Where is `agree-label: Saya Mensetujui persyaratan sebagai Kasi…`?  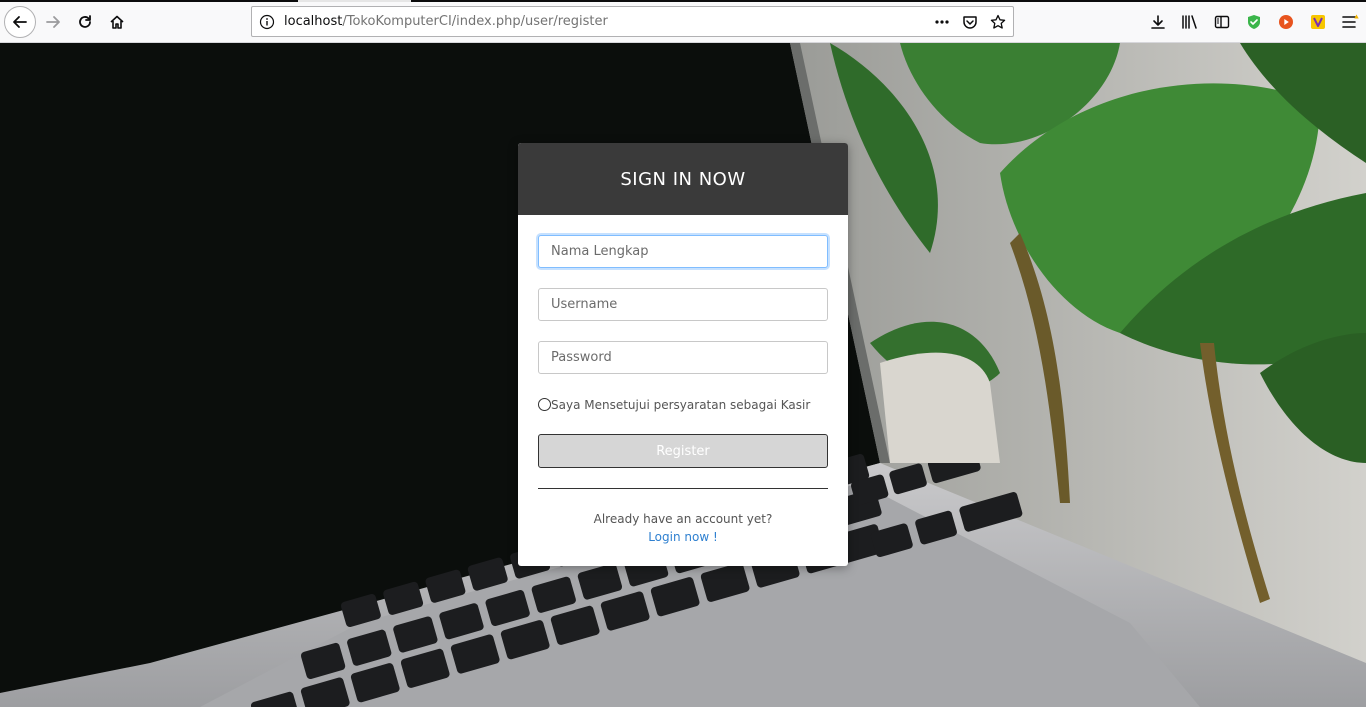
agree-label: Saya Mensetujui persyaratan sebagai Kasi… is located at coordinates (681, 405).